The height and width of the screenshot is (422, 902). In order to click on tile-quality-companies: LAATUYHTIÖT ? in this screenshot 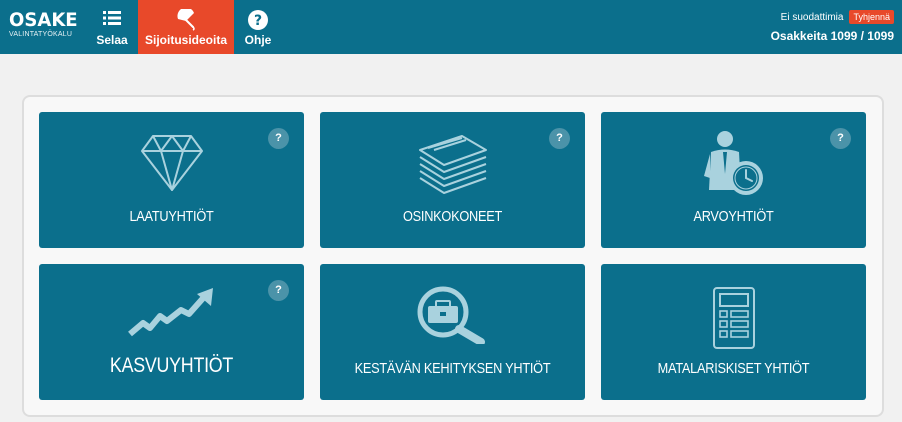, I will do `click(171, 180)`.